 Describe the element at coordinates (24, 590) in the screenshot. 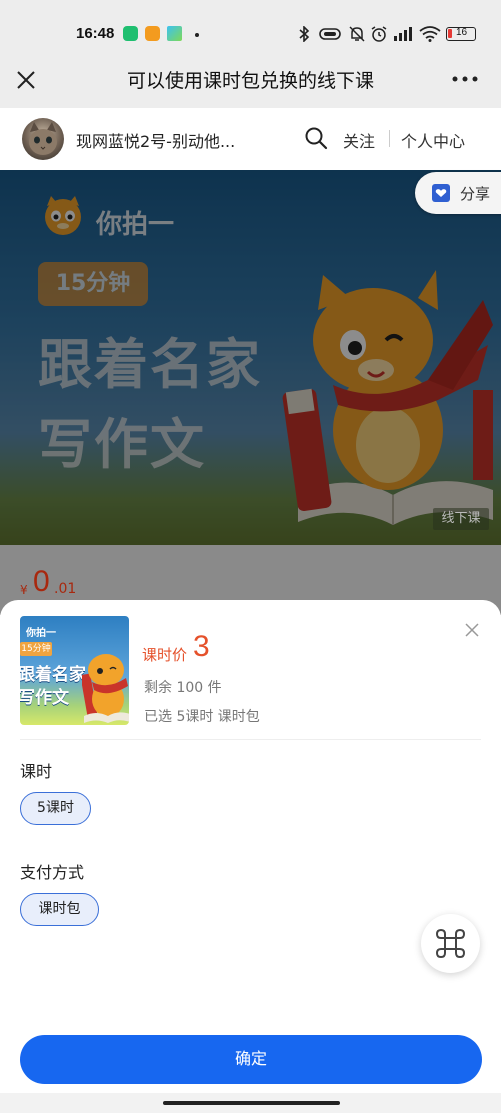

I see `price-currency: ¥` at that location.